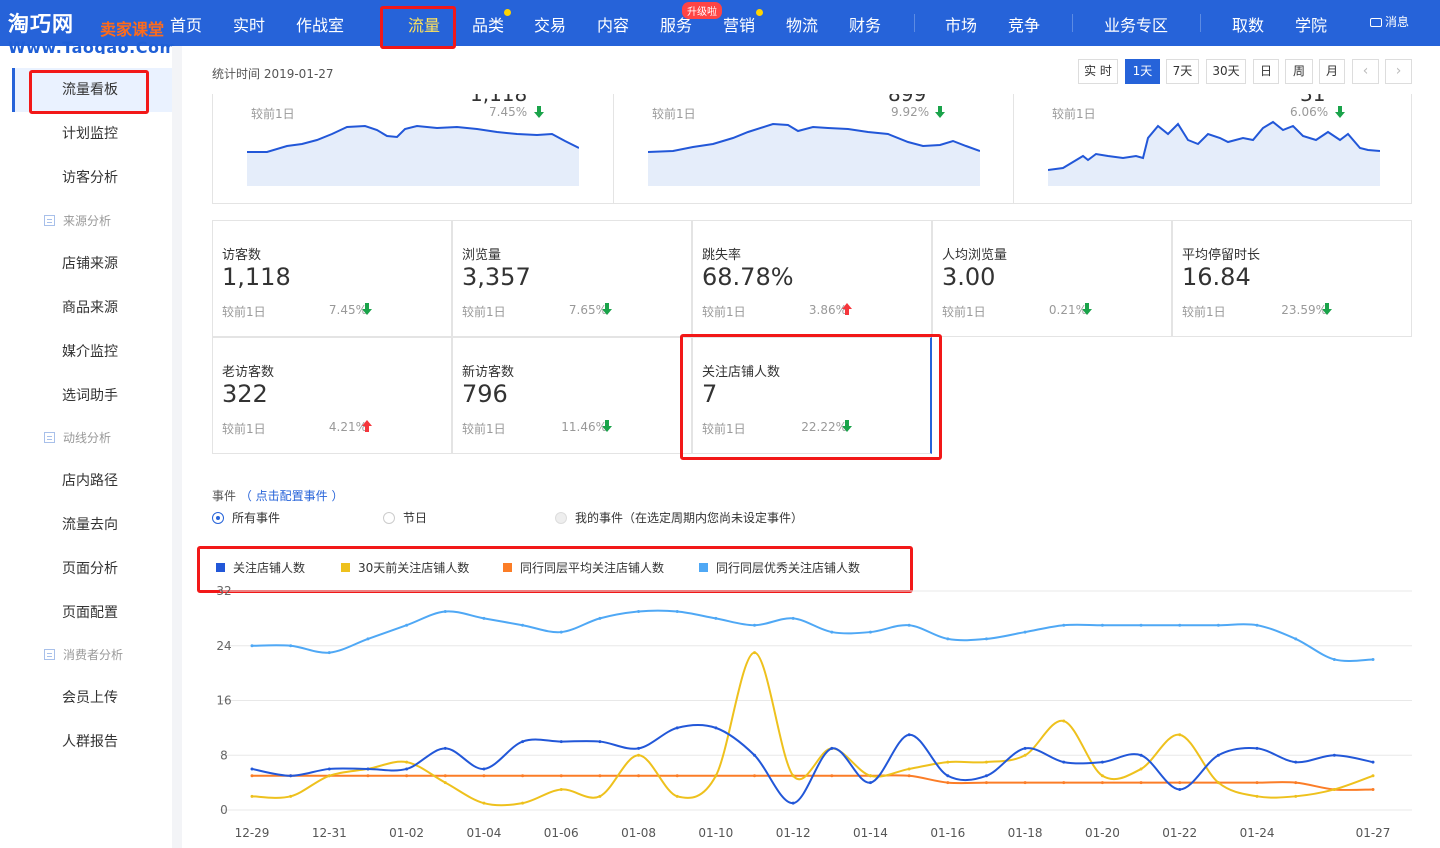 The width and height of the screenshot is (1440, 848). I want to click on sidebar-item-page-config: 页面配置, so click(92, 613).